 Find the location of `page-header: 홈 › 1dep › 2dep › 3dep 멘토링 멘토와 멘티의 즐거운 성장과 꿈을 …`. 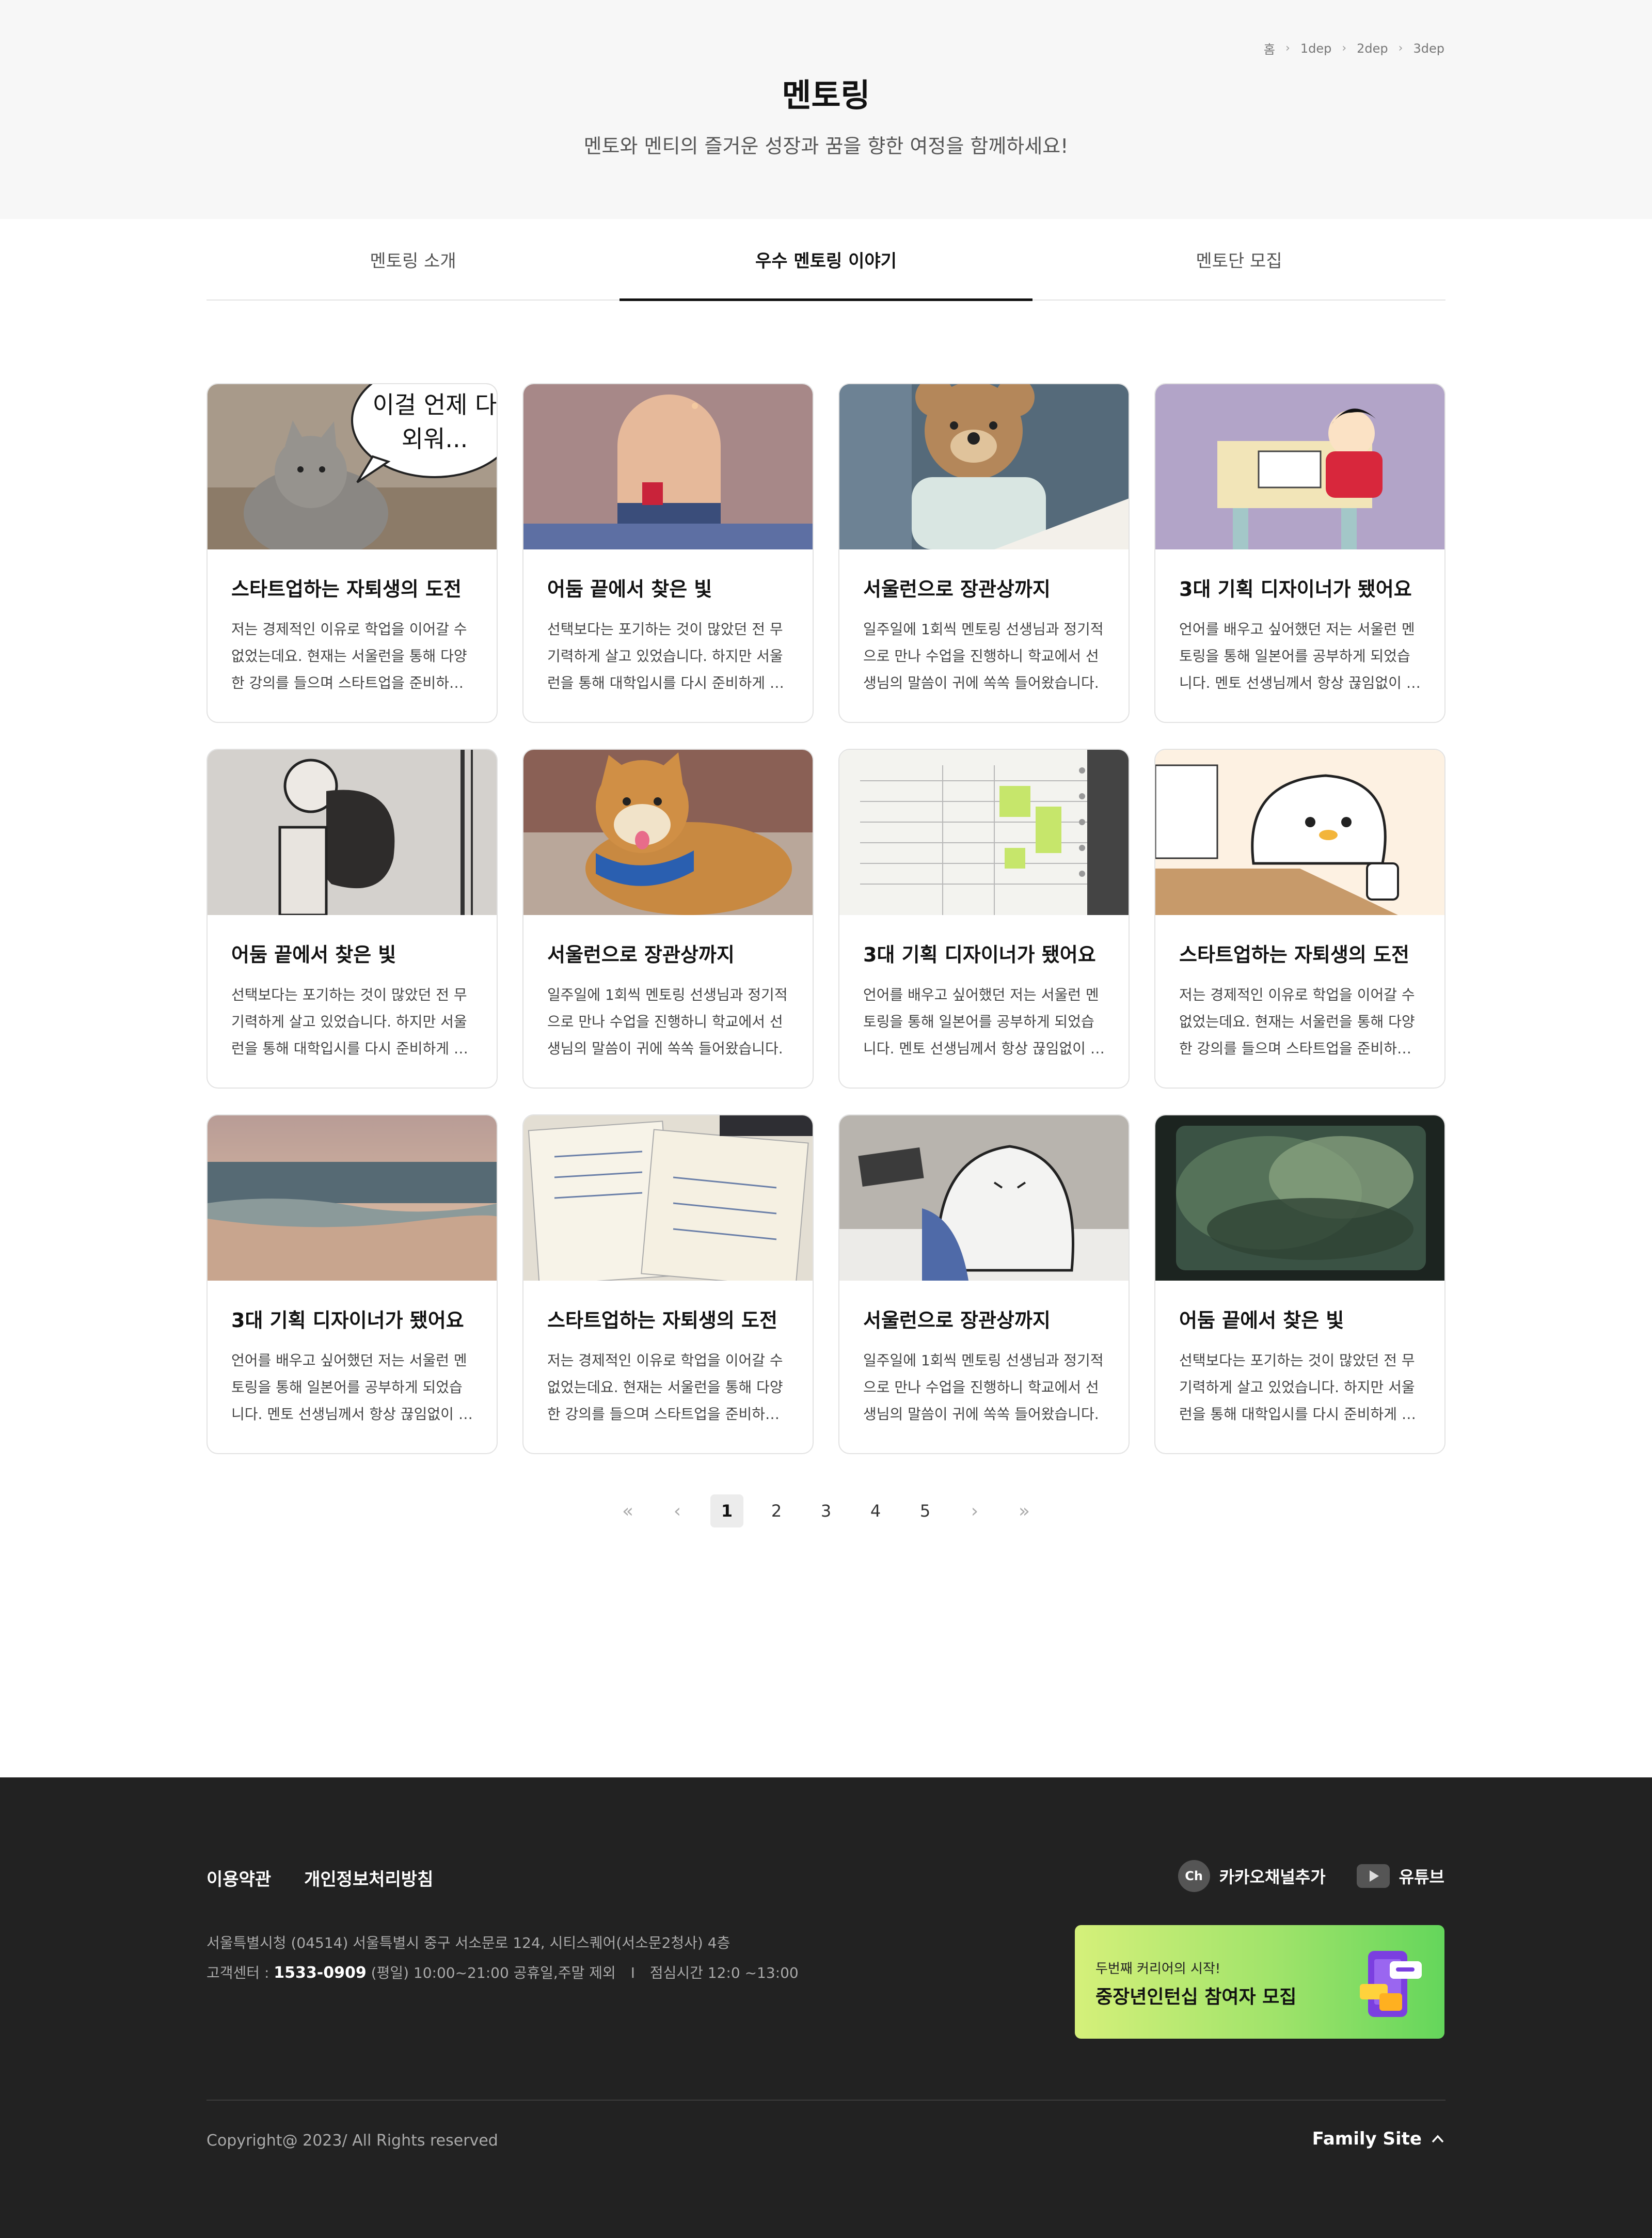

page-header: 홈 › 1dep › 2dep › 3dep 멘토링 멘토와 멘티의 즐거운 성장과 꿈을 … is located at coordinates (826, 110).